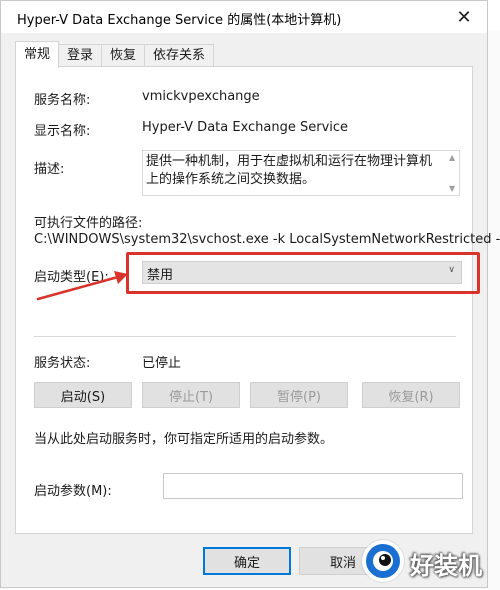 The height and width of the screenshot is (590, 500). What do you see at coordinates (313, 486) in the screenshot?
I see `start-params-input` at bounding box center [313, 486].